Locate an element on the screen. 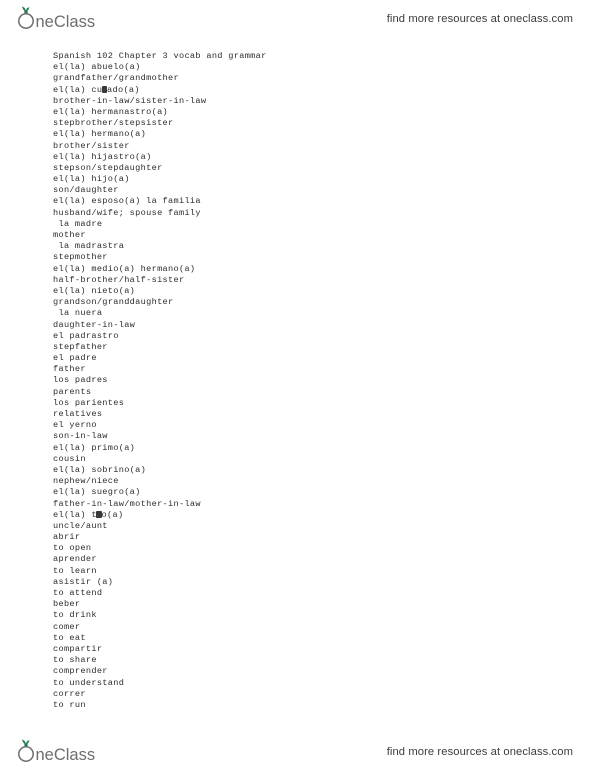 The height and width of the screenshot is (770, 595). document-text-line: daughter-in-law is located at coordinates (94, 324).